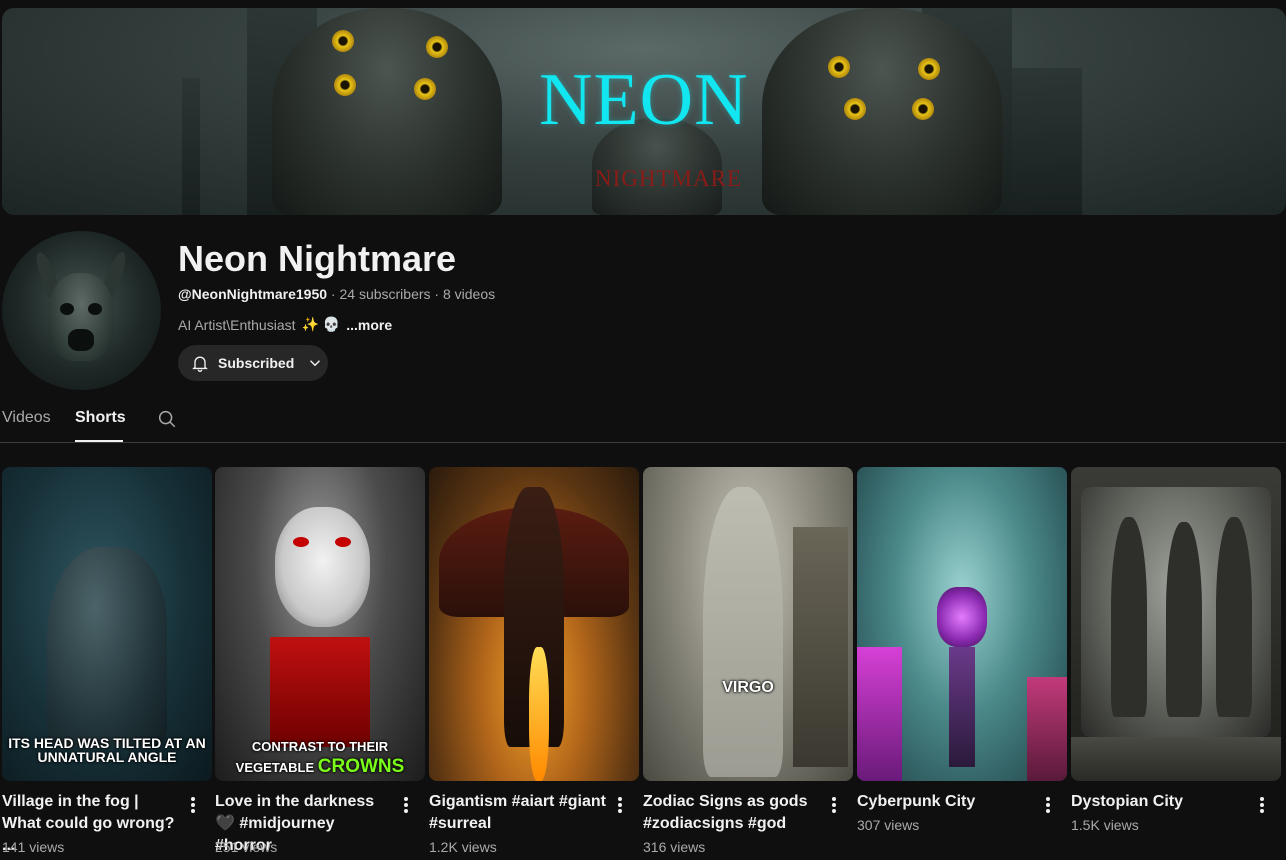 This screenshot has width=1286, height=860. Describe the element at coordinates (320, 624) in the screenshot. I see `short-thumbnail: Contrast to their vegetable CROWNS` at that location.